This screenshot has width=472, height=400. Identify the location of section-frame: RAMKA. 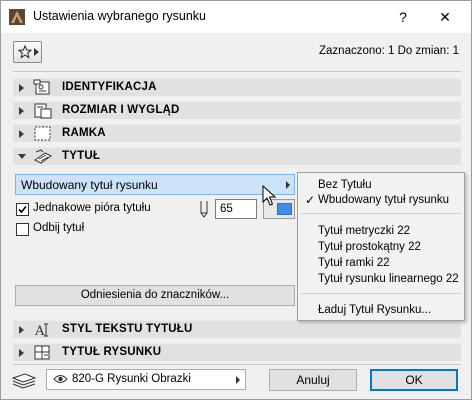
(237, 133).